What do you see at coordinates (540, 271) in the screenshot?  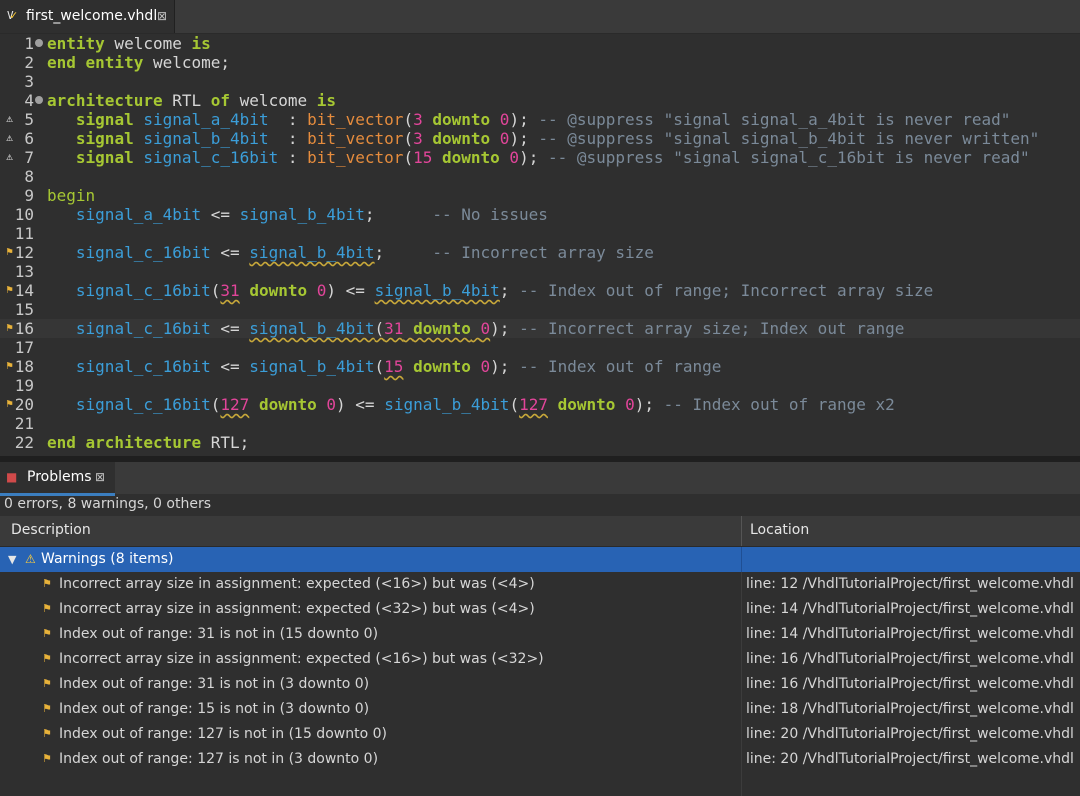 I see `code-line: 13` at bounding box center [540, 271].